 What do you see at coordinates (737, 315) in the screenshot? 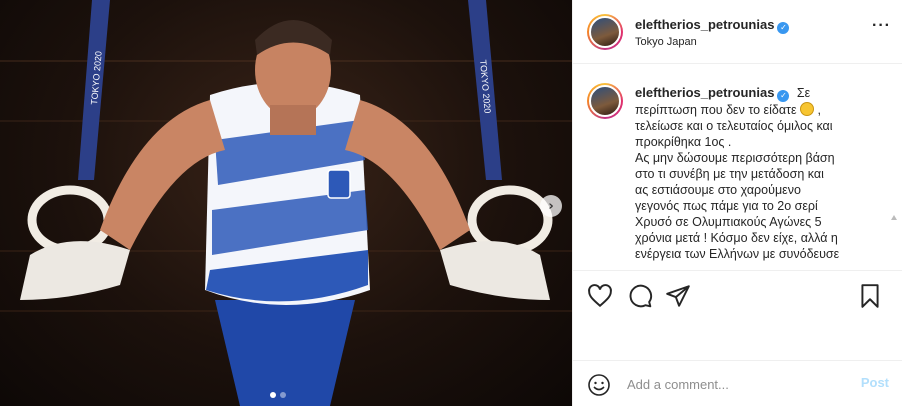
I see `action-bar` at bounding box center [737, 315].